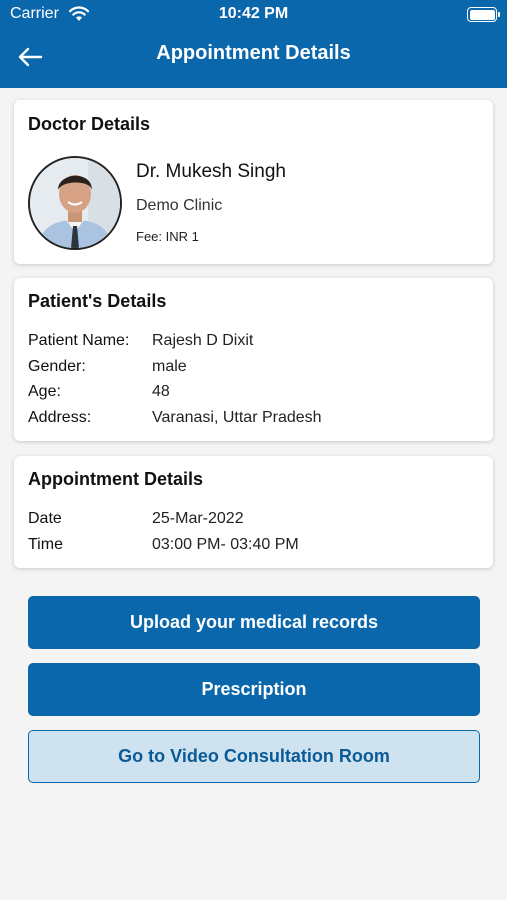  I want to click on time-label: Time, so click(45, 544).